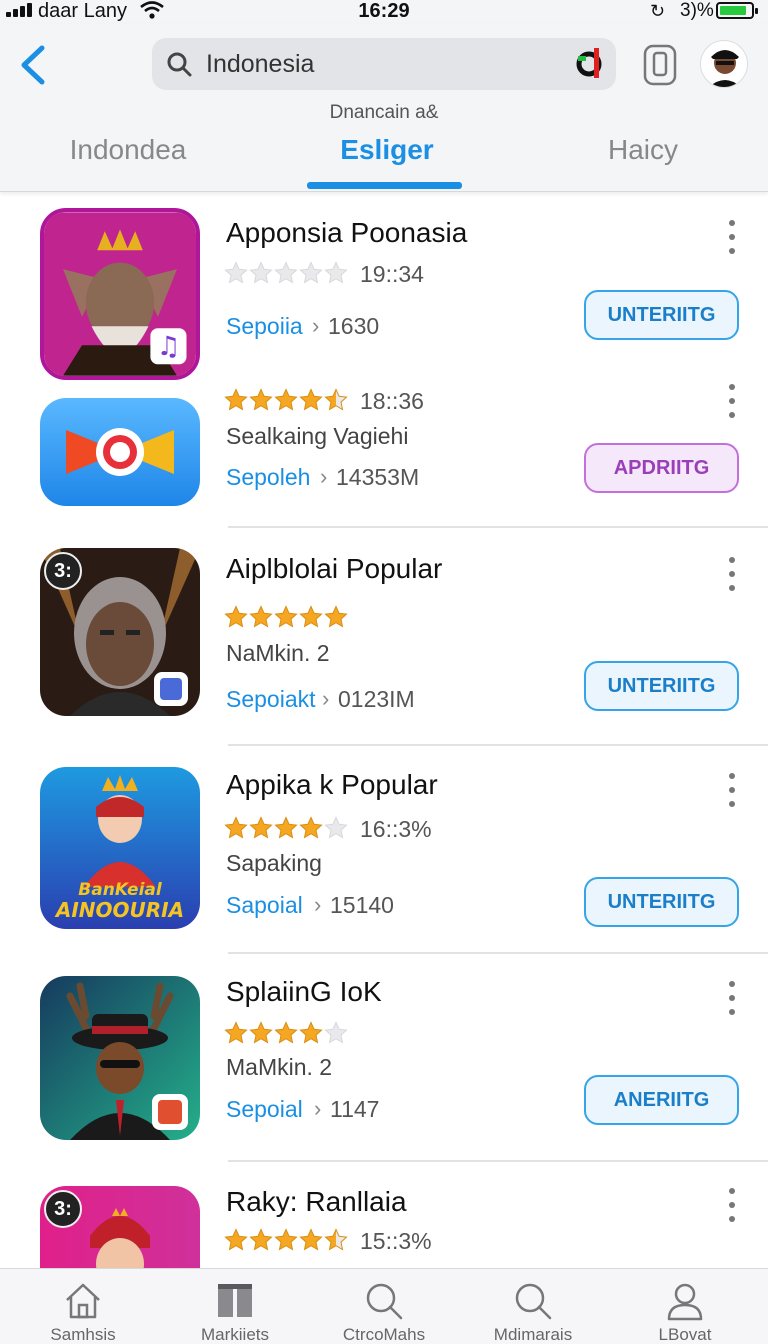 The image size is (768, 1344). What do you see at coordinates (152, 10) in the screenshot?
I see `wifi-icon` at bounding box center [152, 10].